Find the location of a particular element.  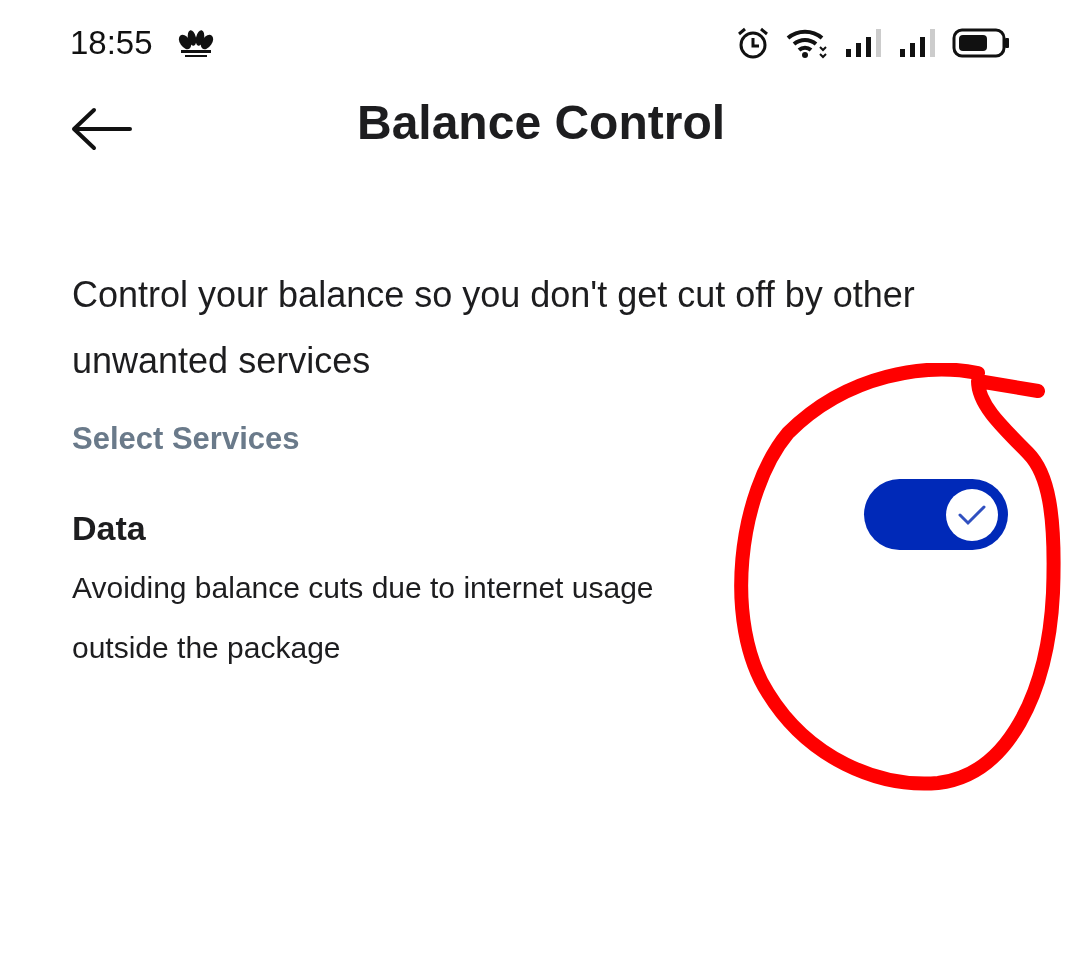

peacock-icon is located at coordinates (195, 43).